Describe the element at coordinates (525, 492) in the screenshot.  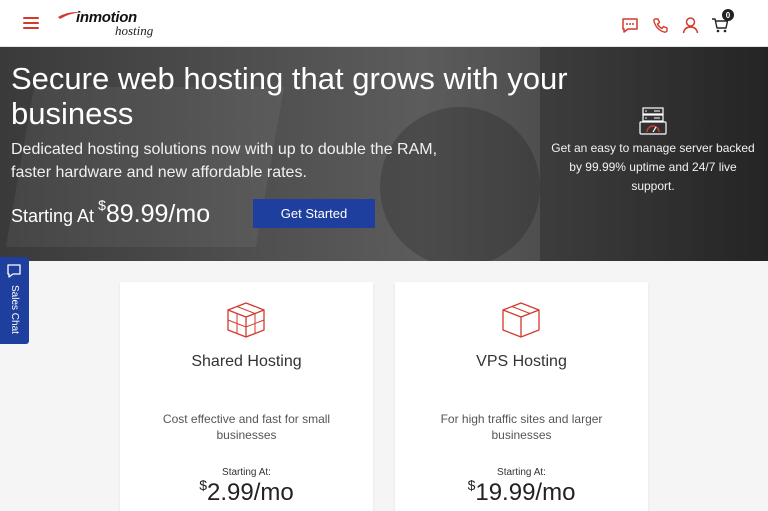
I see `card-price-amount: 19.99/mo` at that location.